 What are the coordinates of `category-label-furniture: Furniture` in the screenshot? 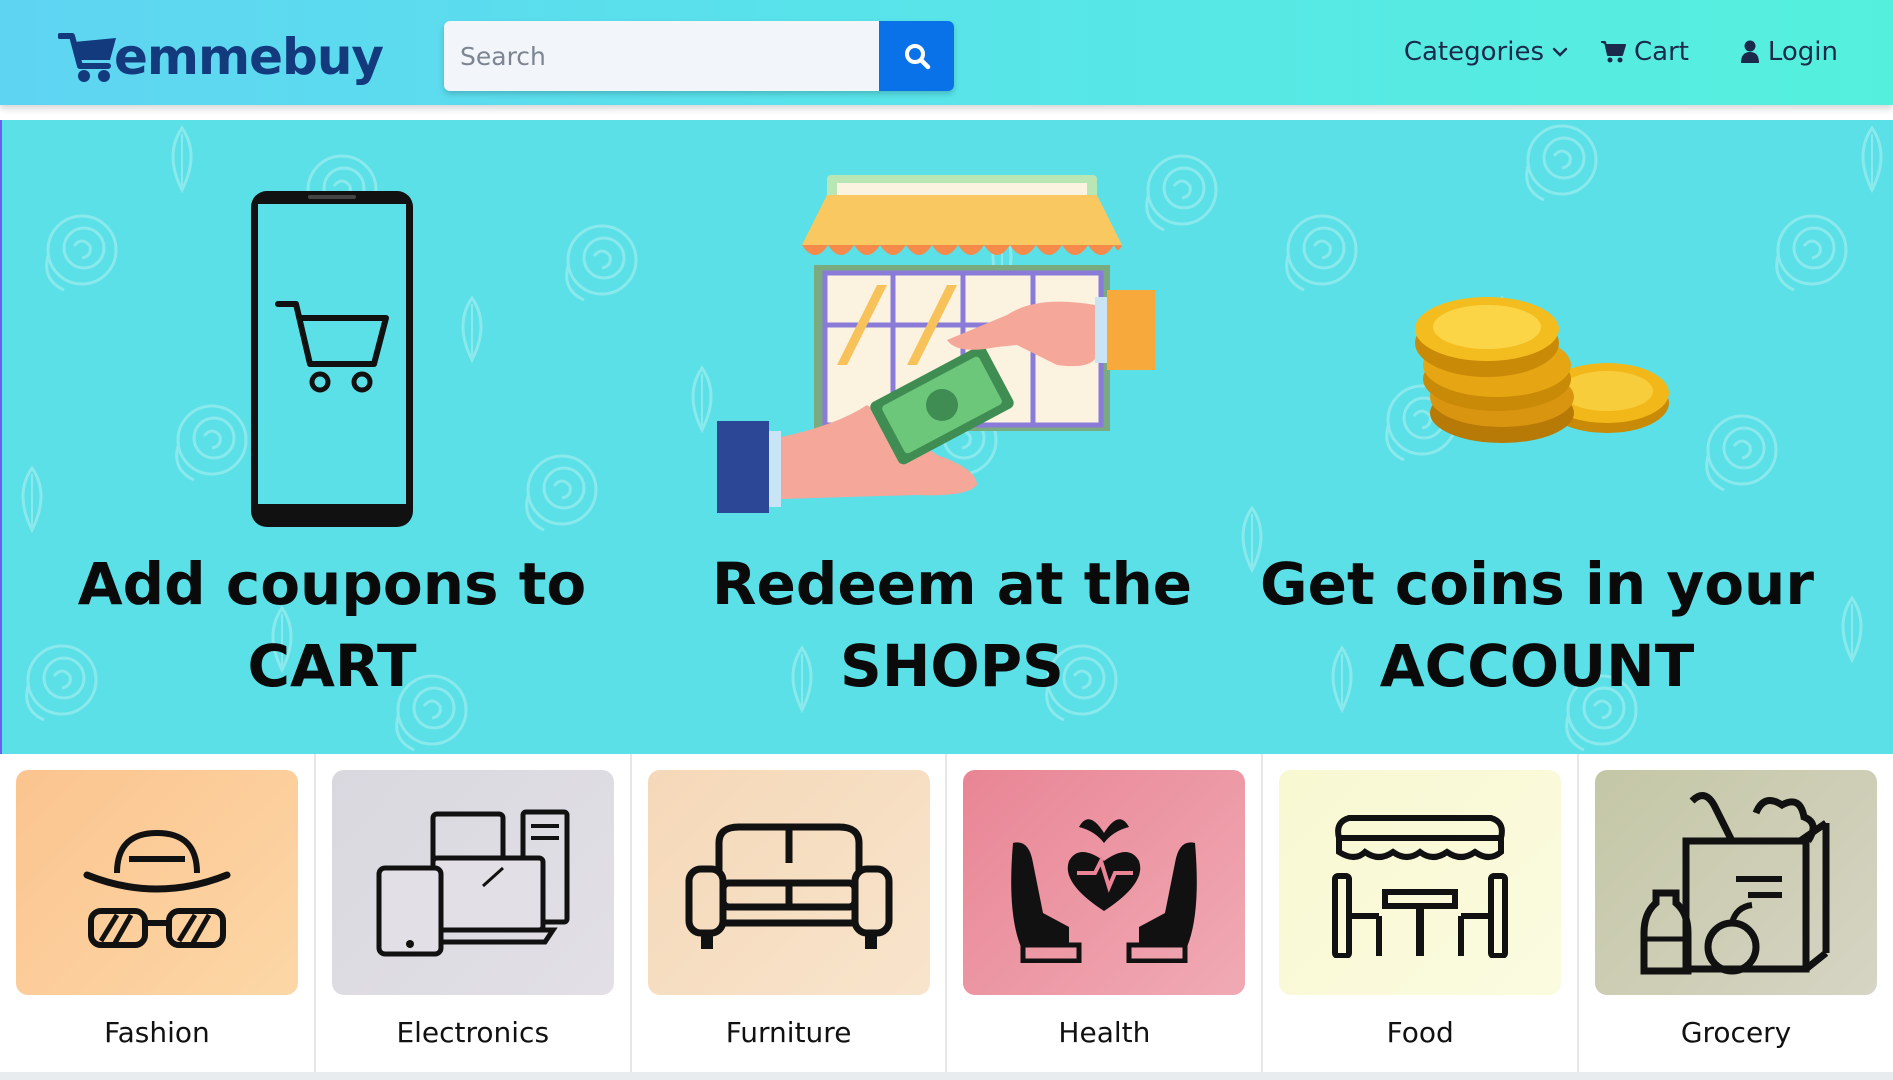 It's located at (788, 1032).